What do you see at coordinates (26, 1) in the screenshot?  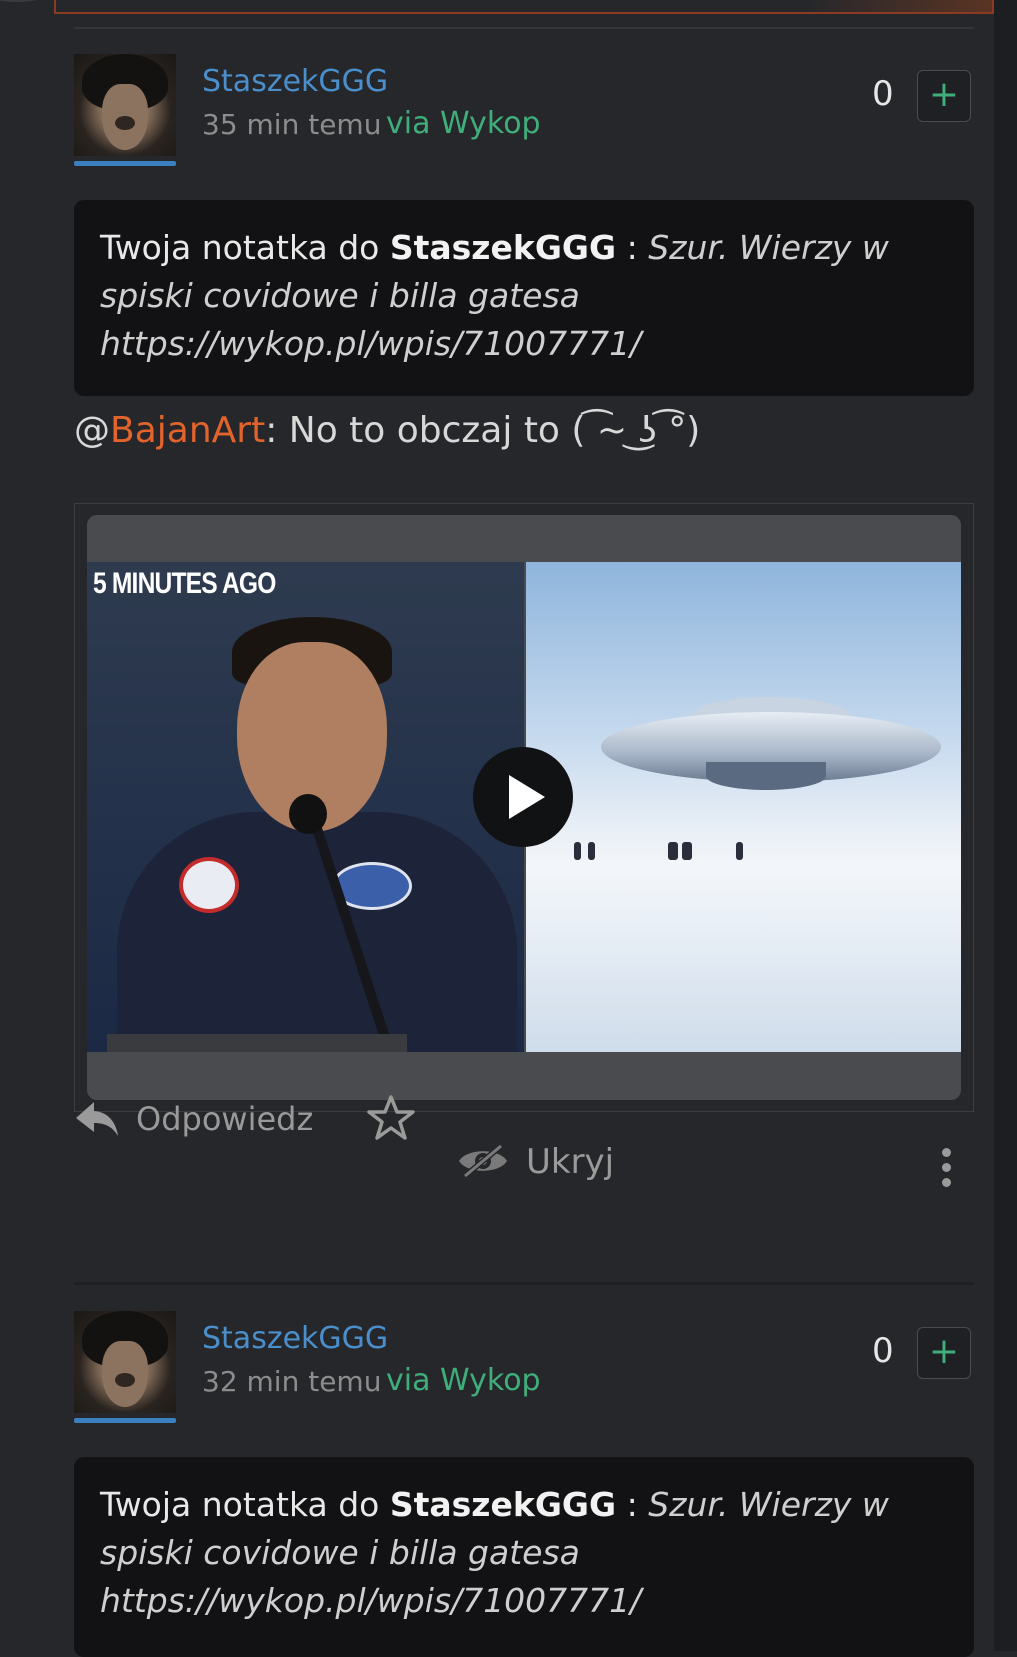 I see `decorative-corner` at bounding box center [26, 1].